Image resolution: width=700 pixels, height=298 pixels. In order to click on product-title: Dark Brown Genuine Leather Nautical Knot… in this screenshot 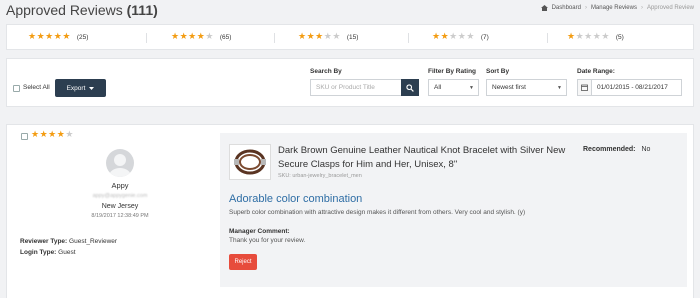, I will do `click(423, 158)`.